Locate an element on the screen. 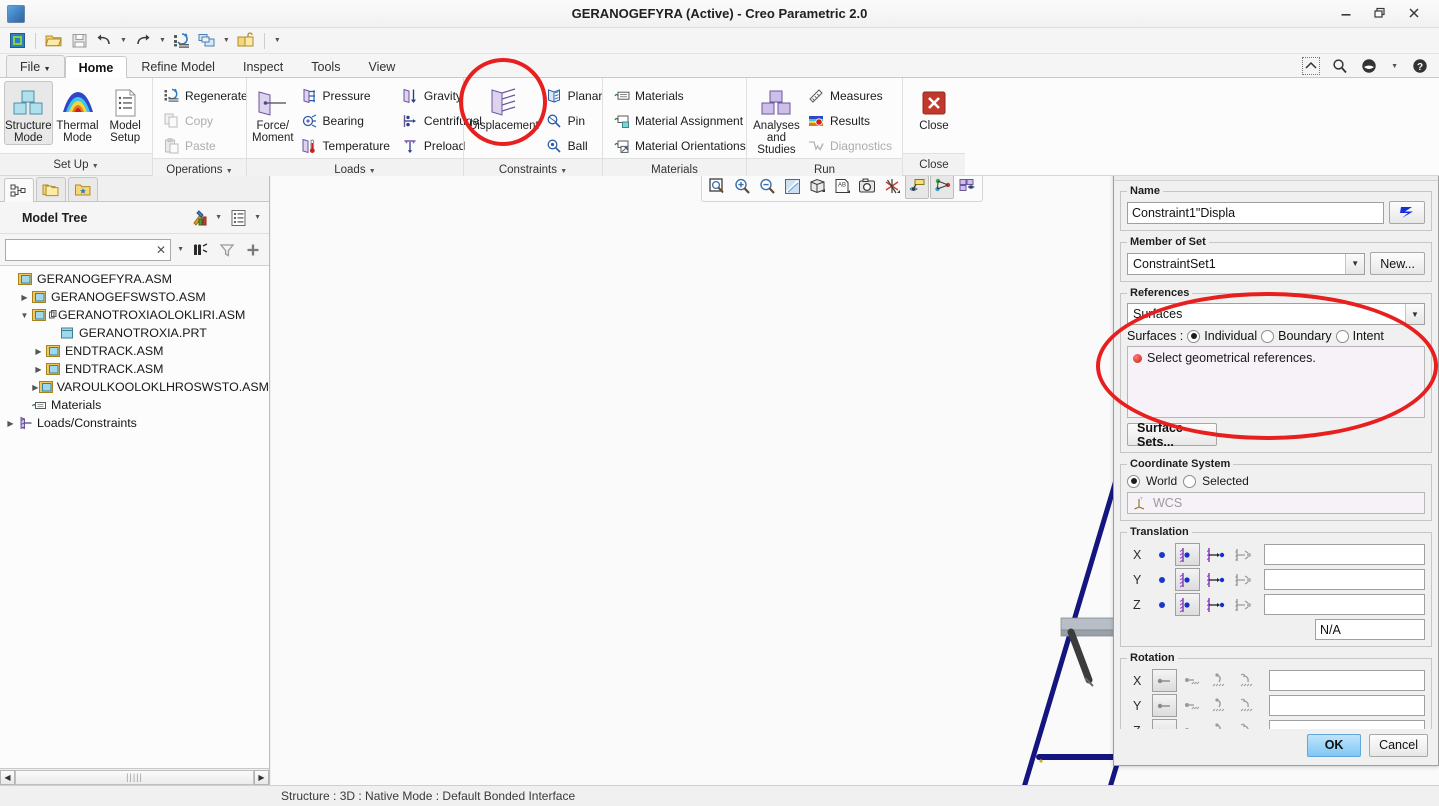 The height and width of the screenshot is (806, 1439). close-button is located at coordinates (1415, 14).